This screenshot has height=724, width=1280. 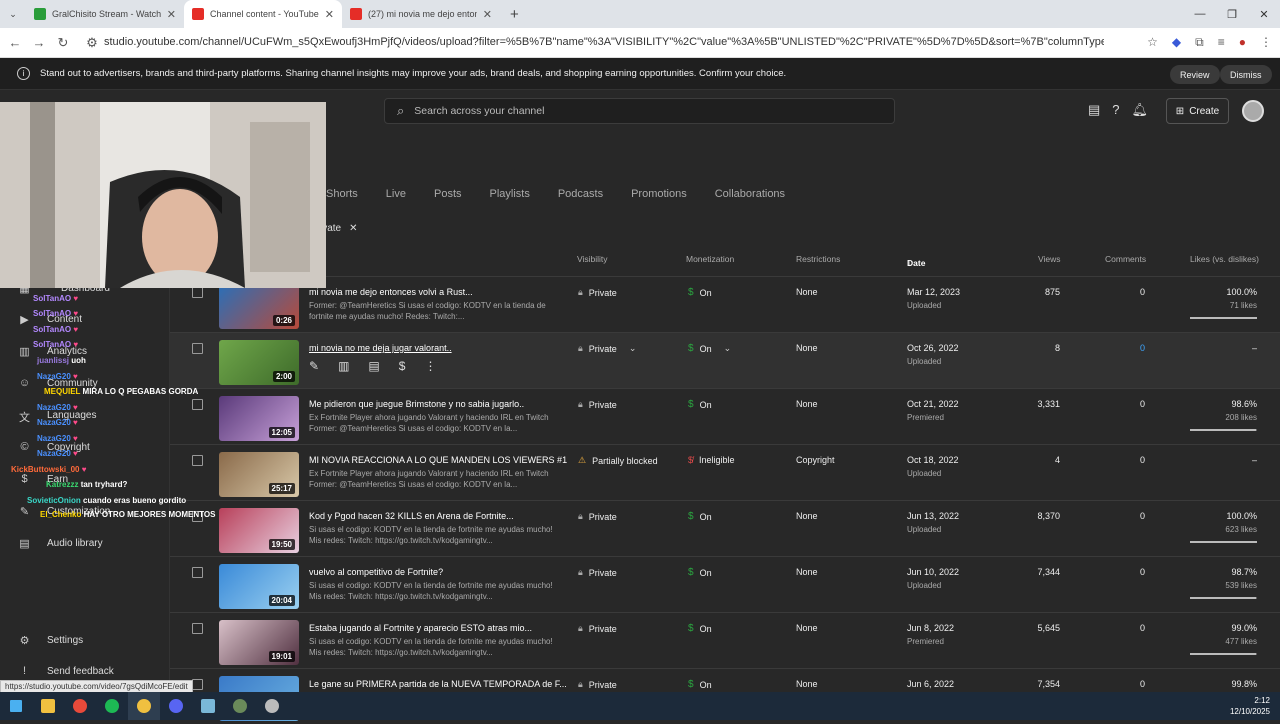 I want to click on remove-filter-icon: ✕, so click(x=353, y=228).